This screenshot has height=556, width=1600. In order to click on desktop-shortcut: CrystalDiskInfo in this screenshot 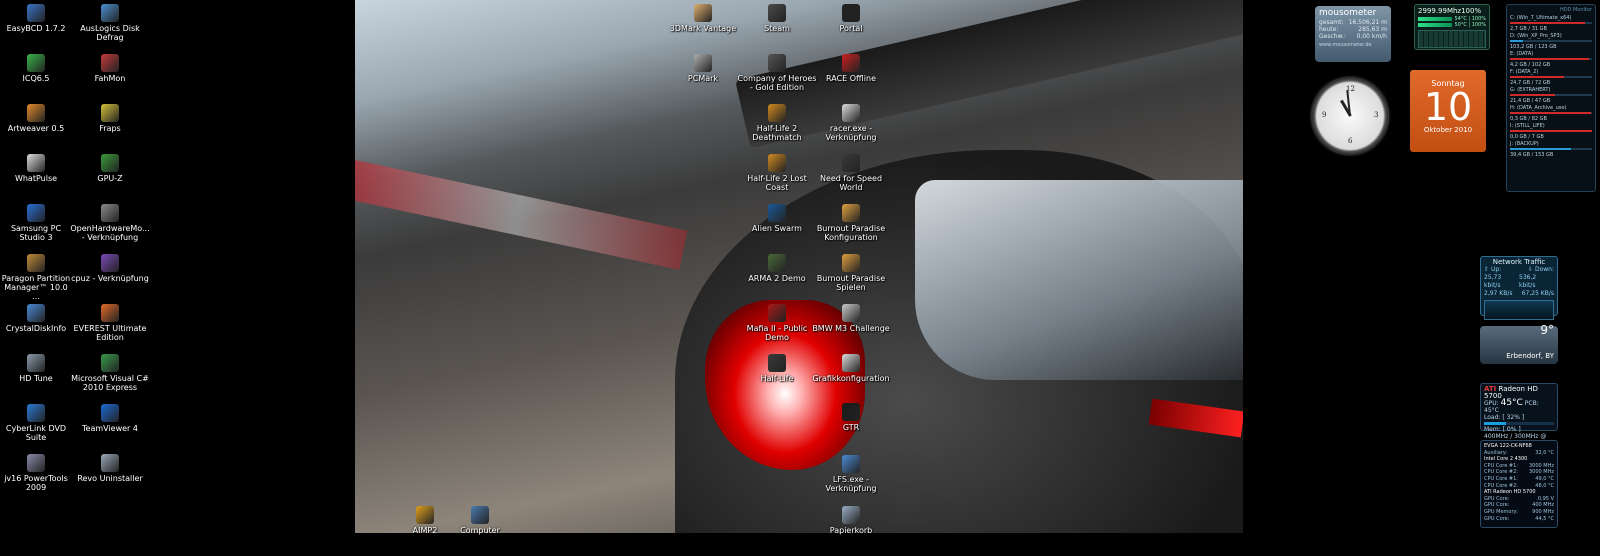, I will do `click(36, 318)`.